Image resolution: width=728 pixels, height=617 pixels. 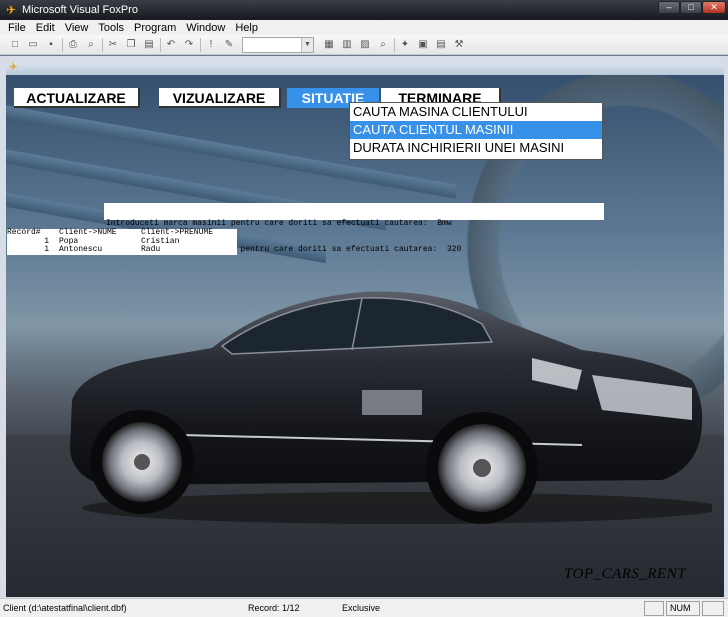 I want to click on modify-icon: ✎, so click(x=229, y=45).